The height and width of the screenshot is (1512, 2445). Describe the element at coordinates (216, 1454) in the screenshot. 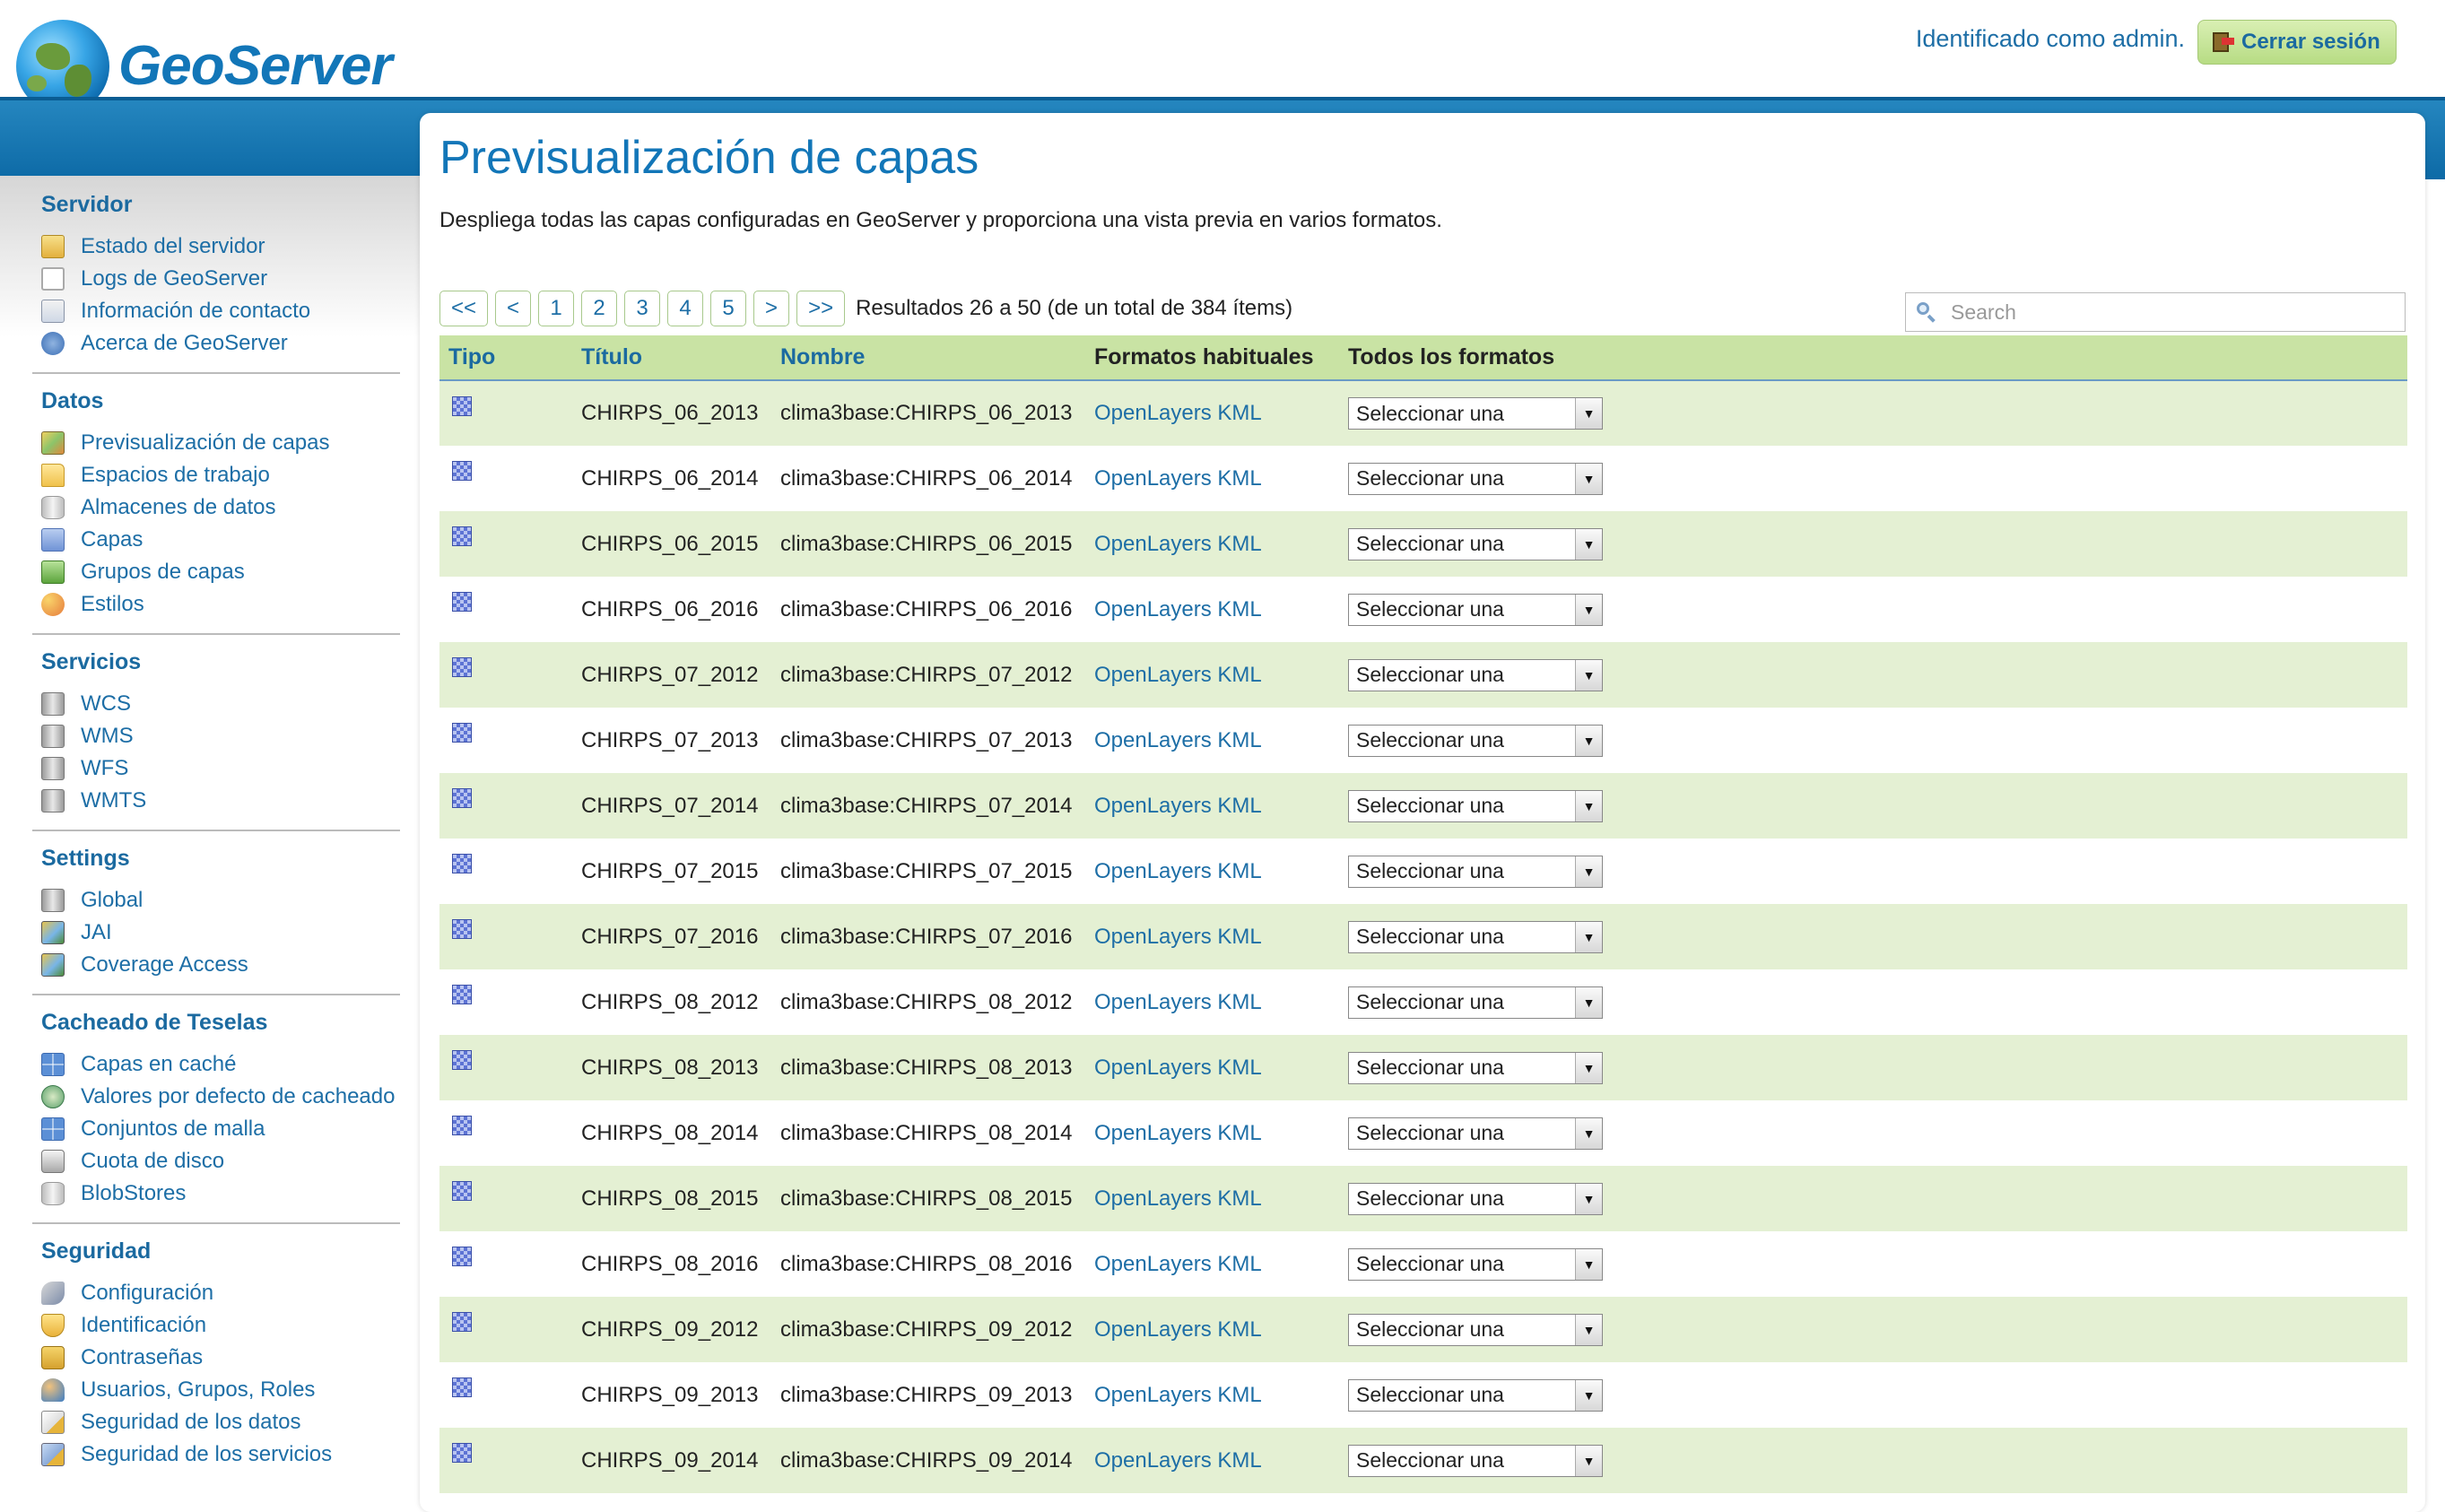

I see `sidebar-item-seguridad-de-los-servicios: Seguridad de los servicios` at that location.